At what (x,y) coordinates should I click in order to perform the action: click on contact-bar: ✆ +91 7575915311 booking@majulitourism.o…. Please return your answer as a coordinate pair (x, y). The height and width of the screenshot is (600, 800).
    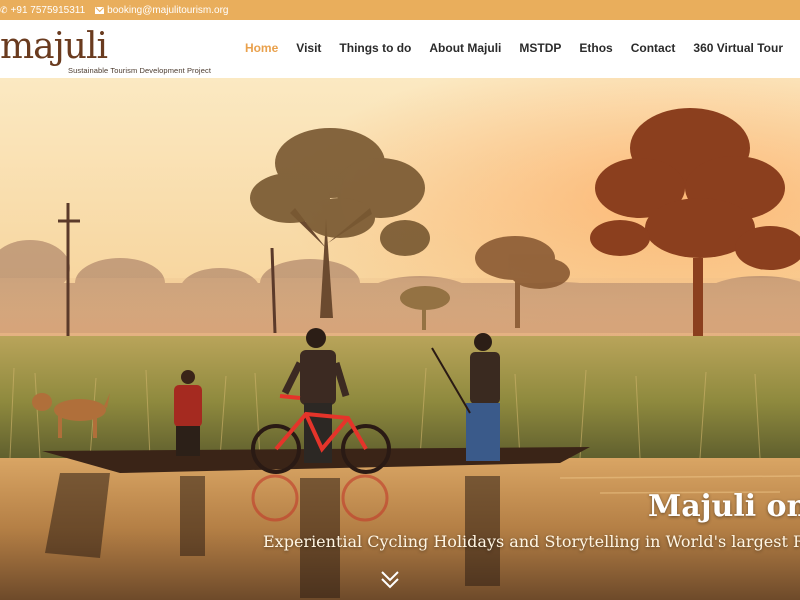
    Looking at the image, I should click on (400, 10).